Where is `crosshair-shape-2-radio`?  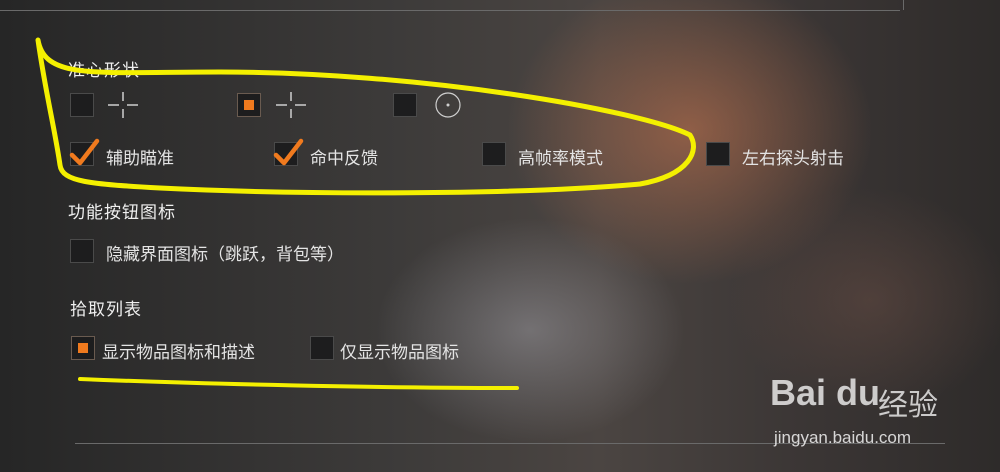
crosshair-shape-2-radio is located at coordinates (249, 105).